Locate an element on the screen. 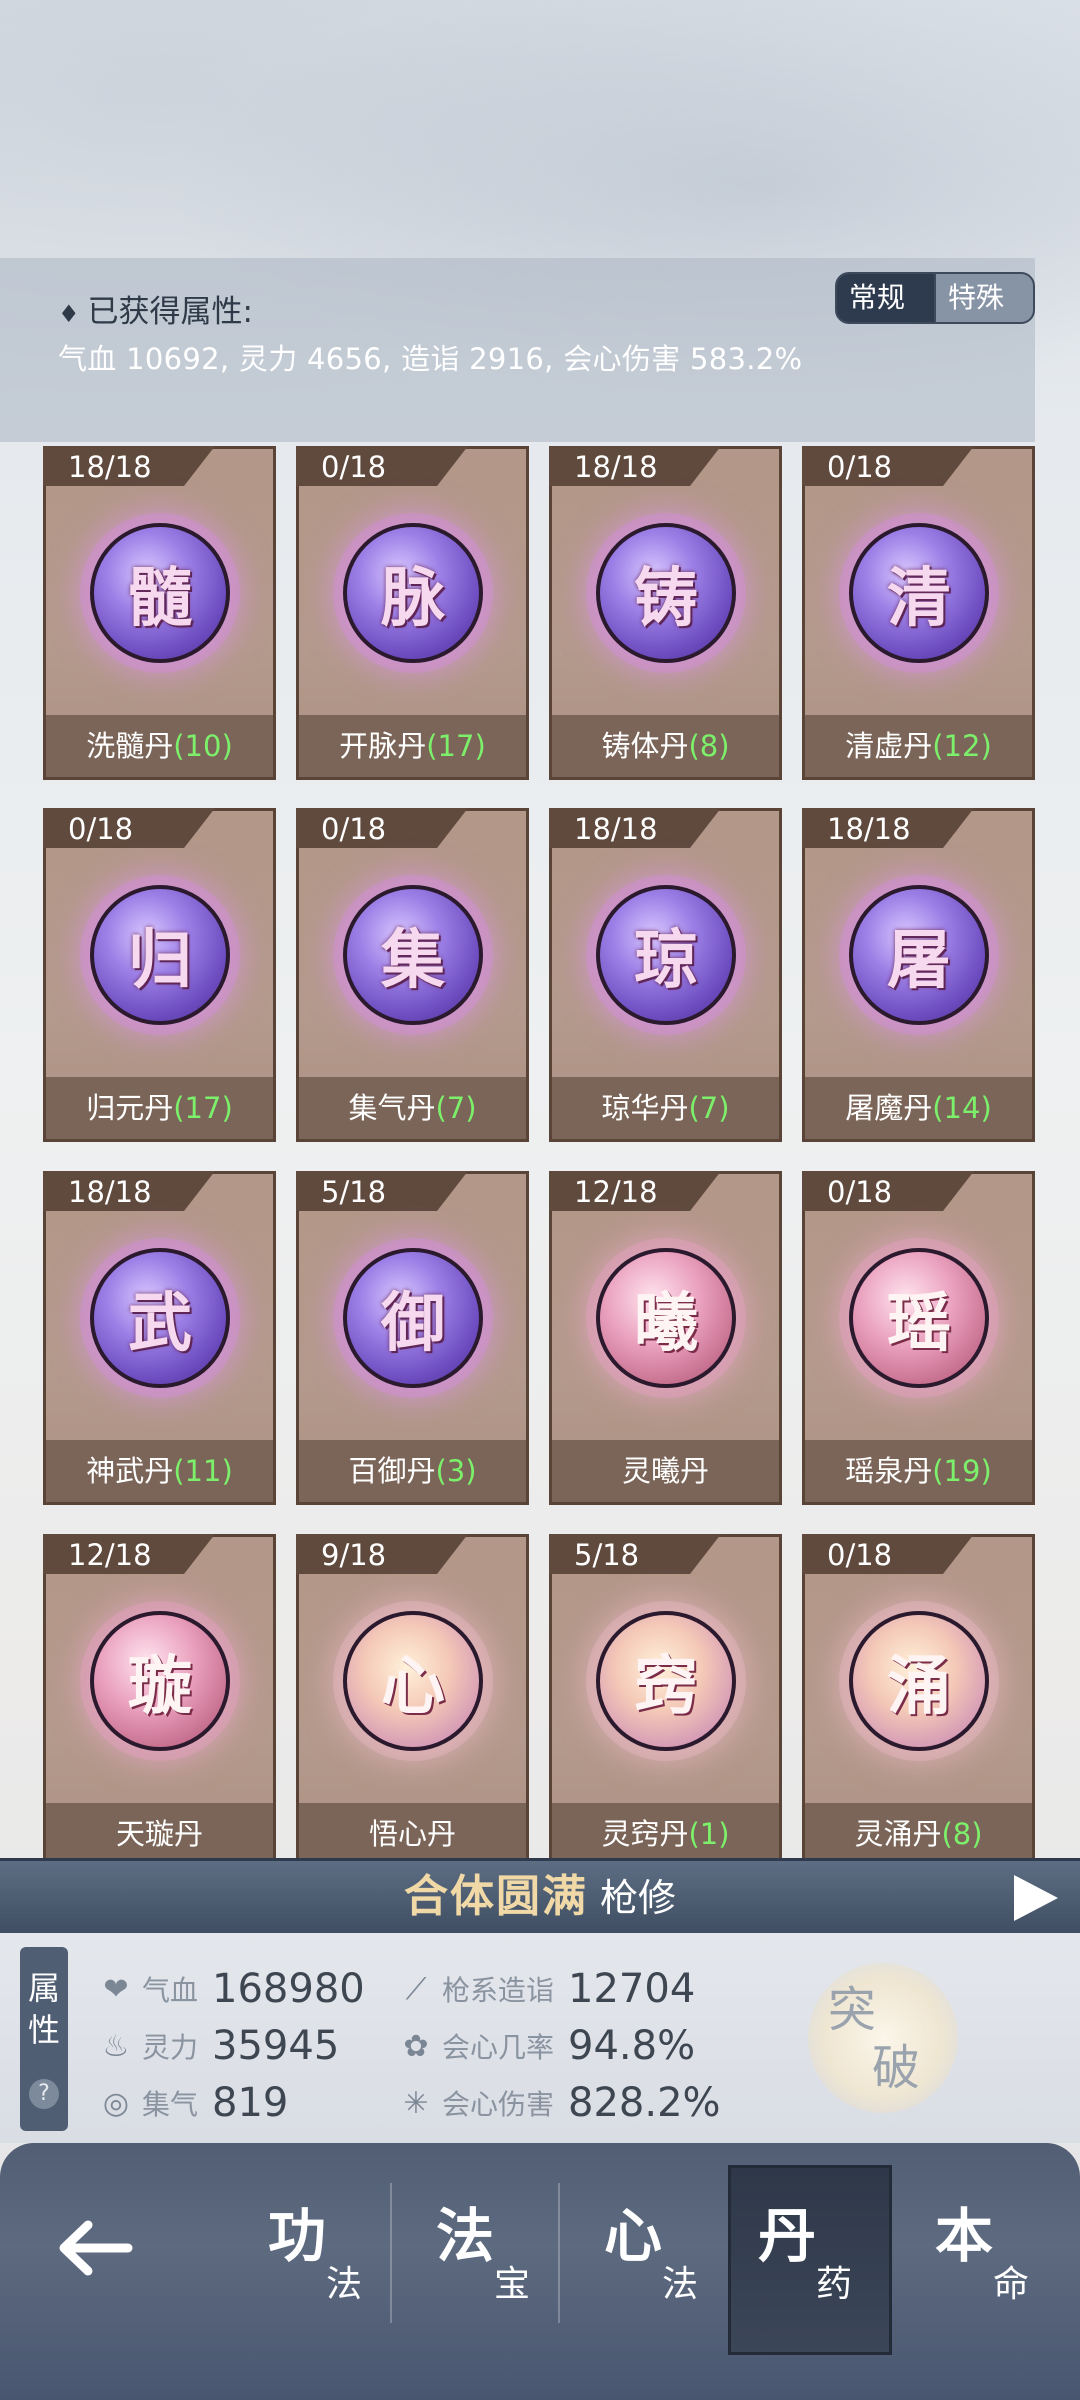  pill-name: 屠魔丹 is located at coordinates (889, 1108).